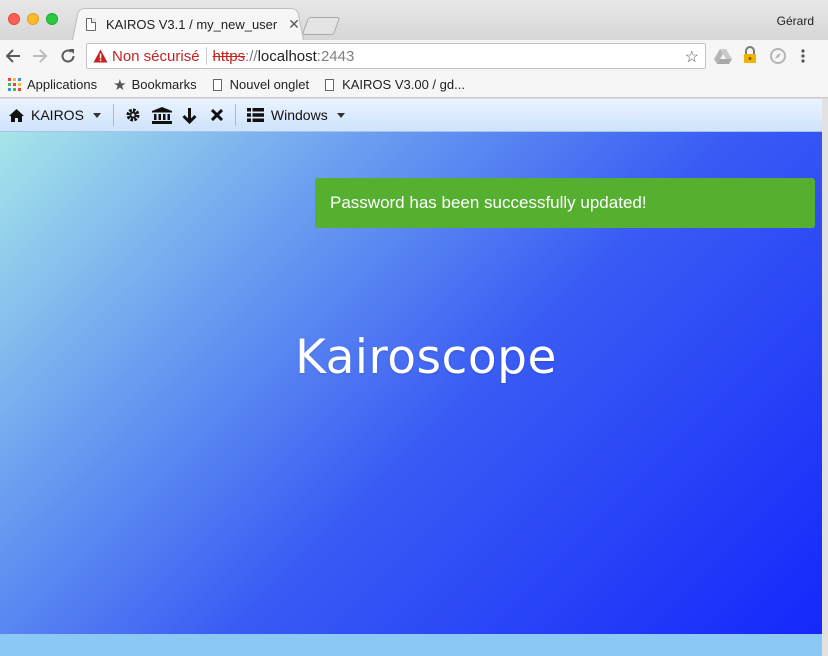 This screenshot has width=828, height=656. I want to click on security-status: Non sécurisé, so click(156, 56).